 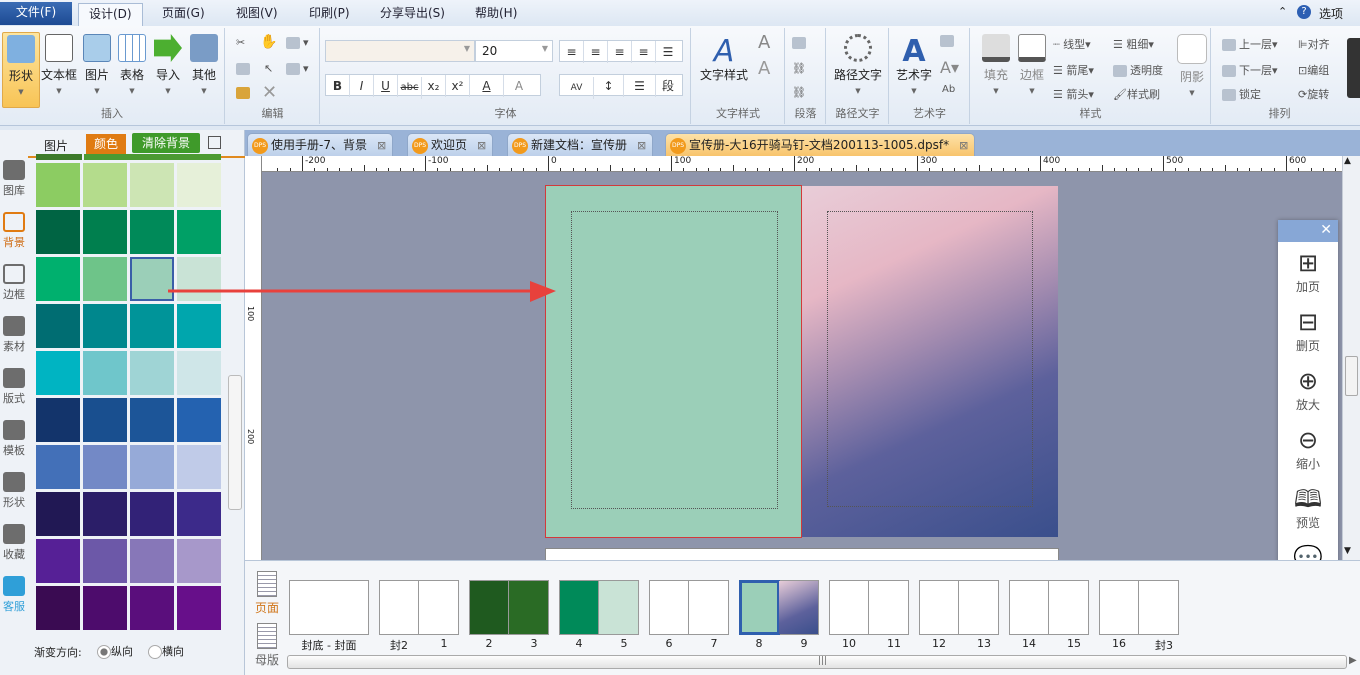 What do you see at coordinates (168, 69) in the screenshot?
I see `import-button: 导入 ▼` at bounding box center [168, 69].